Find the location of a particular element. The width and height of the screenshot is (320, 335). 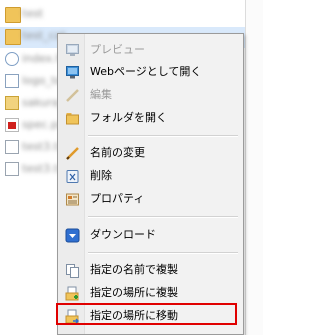

highlight-box is located at coordinates (146, 314).